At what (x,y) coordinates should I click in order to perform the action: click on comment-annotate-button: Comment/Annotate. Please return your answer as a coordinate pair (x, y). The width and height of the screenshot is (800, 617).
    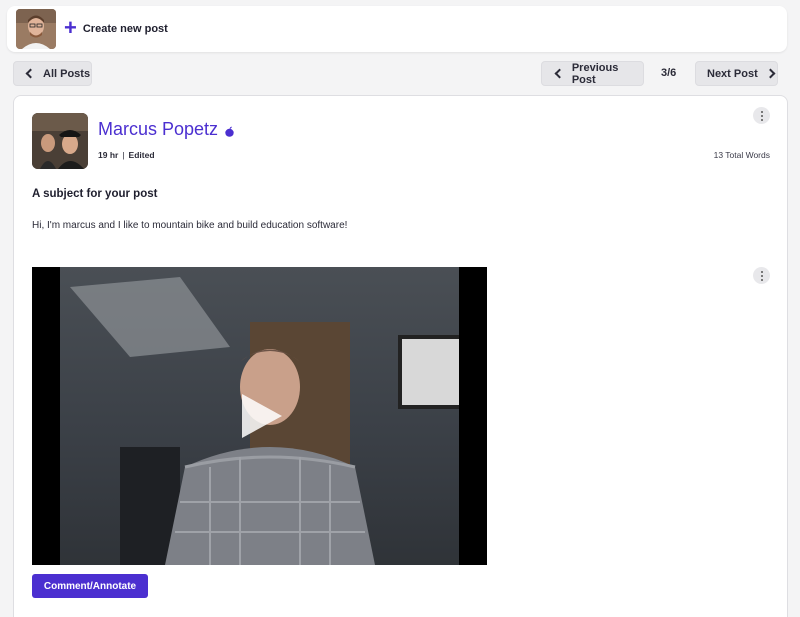
    Looking at the image, I should click on (90, 586).